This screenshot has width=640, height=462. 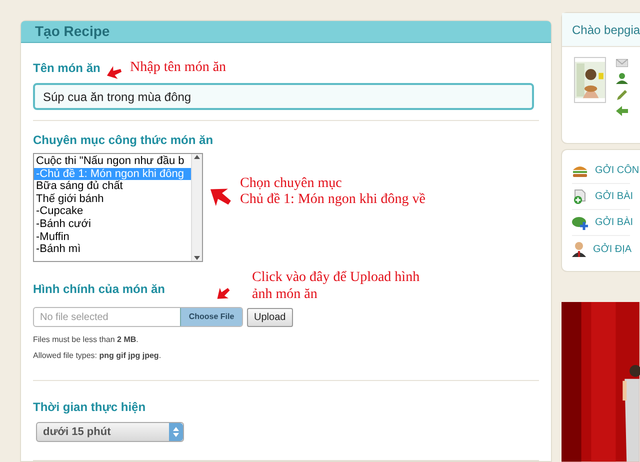 What do you see at coordinates (622, 111) in the screenshot?
I see `back-arrow-icon` at bounding box center [622, 111].